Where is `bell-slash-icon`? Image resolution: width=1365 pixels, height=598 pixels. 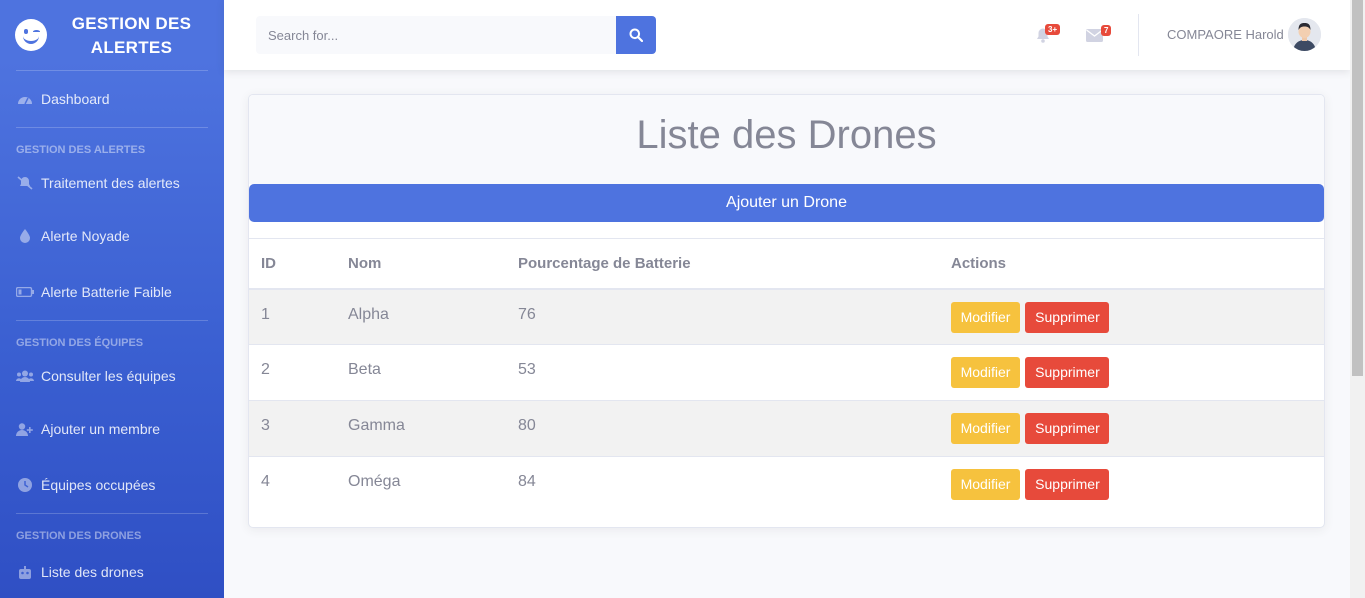 bell-slash-icon is located at coordinates (25, 183).